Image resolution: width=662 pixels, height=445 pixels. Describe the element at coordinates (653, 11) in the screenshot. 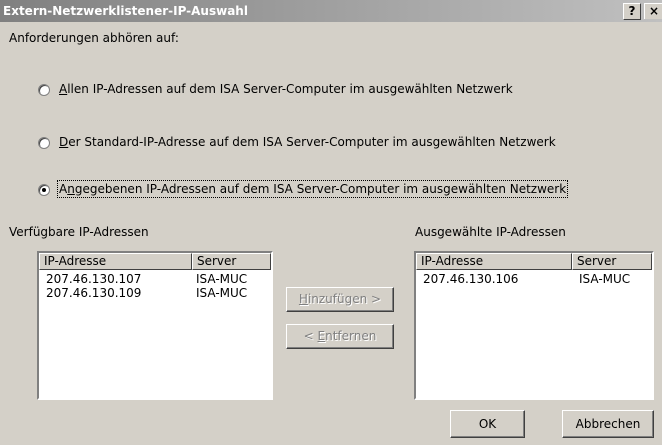

I see `close-button: ×` at that location.